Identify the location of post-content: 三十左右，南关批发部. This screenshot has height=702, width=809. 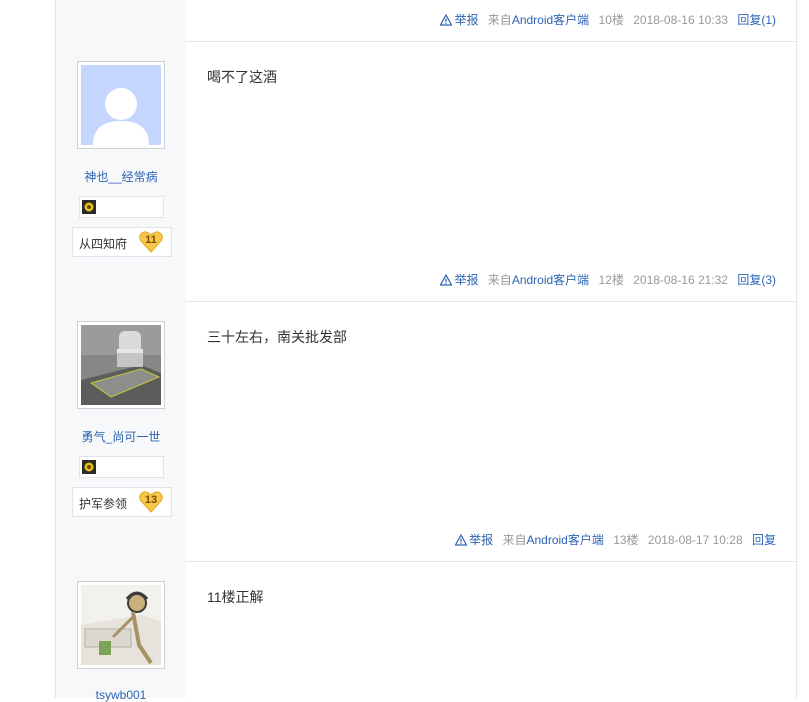
(277, 337).